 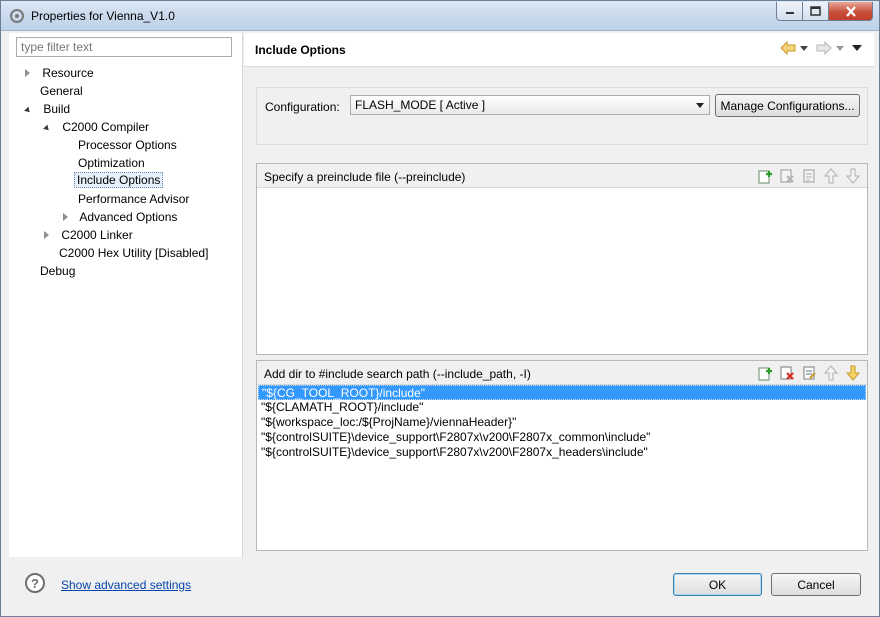 I want to click on configuration-value: FLASH_MODE [ Active ], so click(x=420, y=105).